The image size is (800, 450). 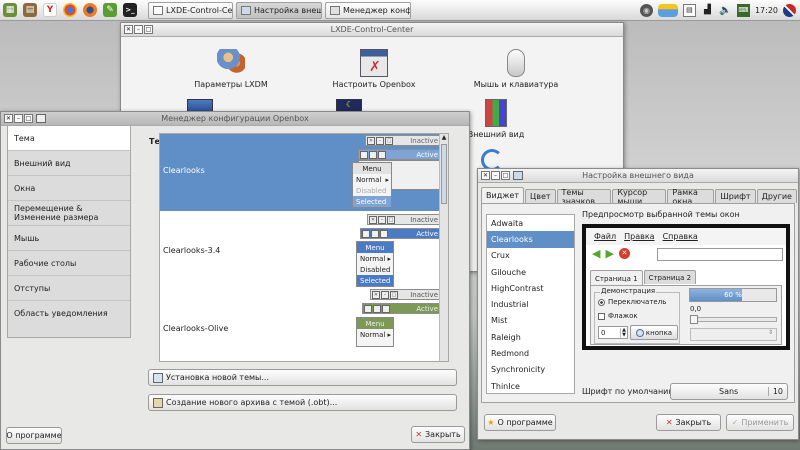 I want to click on system-tray: ◉ ▤ ▟ 🔈 ⌨ 17:20, so click(x=719, y=10).